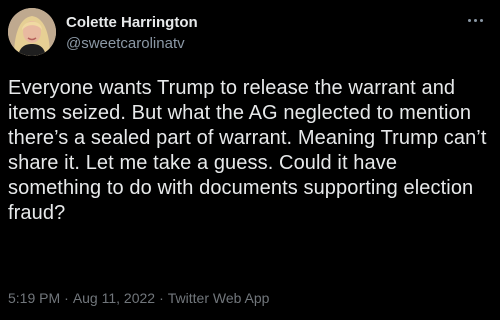 The image size is (500, 320). I want to click on tweet-source: Twitter Web App, so click(219, 298).